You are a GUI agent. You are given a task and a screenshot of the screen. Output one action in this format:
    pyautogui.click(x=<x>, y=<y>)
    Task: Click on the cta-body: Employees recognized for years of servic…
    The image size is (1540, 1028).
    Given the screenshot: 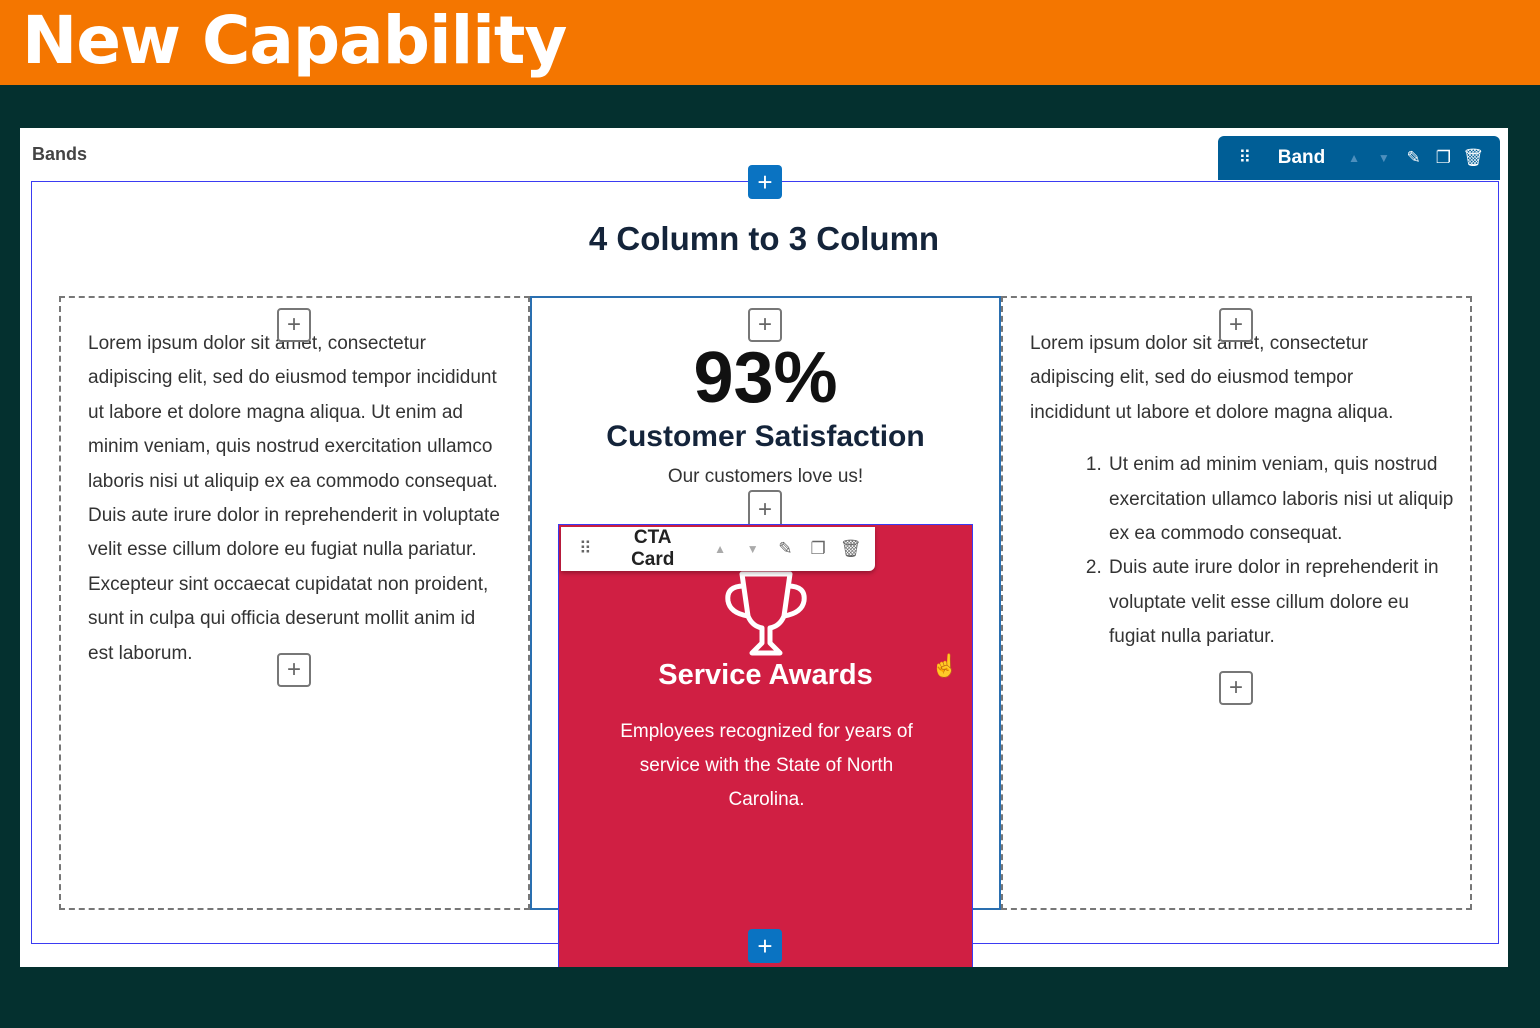 What is the action you would take?
    pyautogui.click(x=766, y=765)
    